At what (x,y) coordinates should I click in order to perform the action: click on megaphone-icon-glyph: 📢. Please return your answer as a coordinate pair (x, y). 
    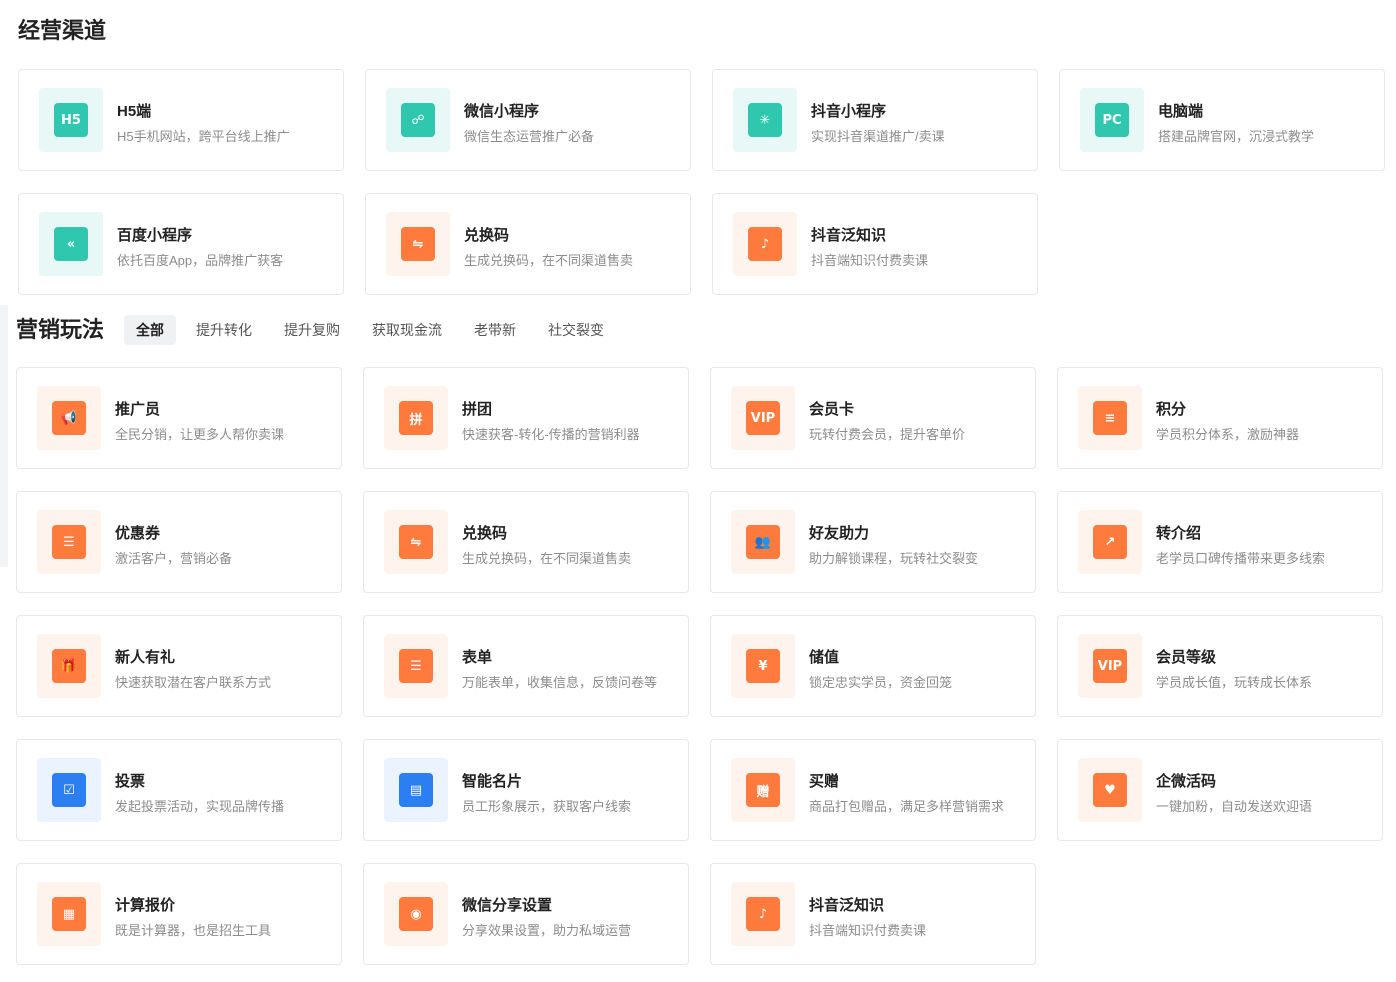
    Looking at the image, I should click on (69, 418).